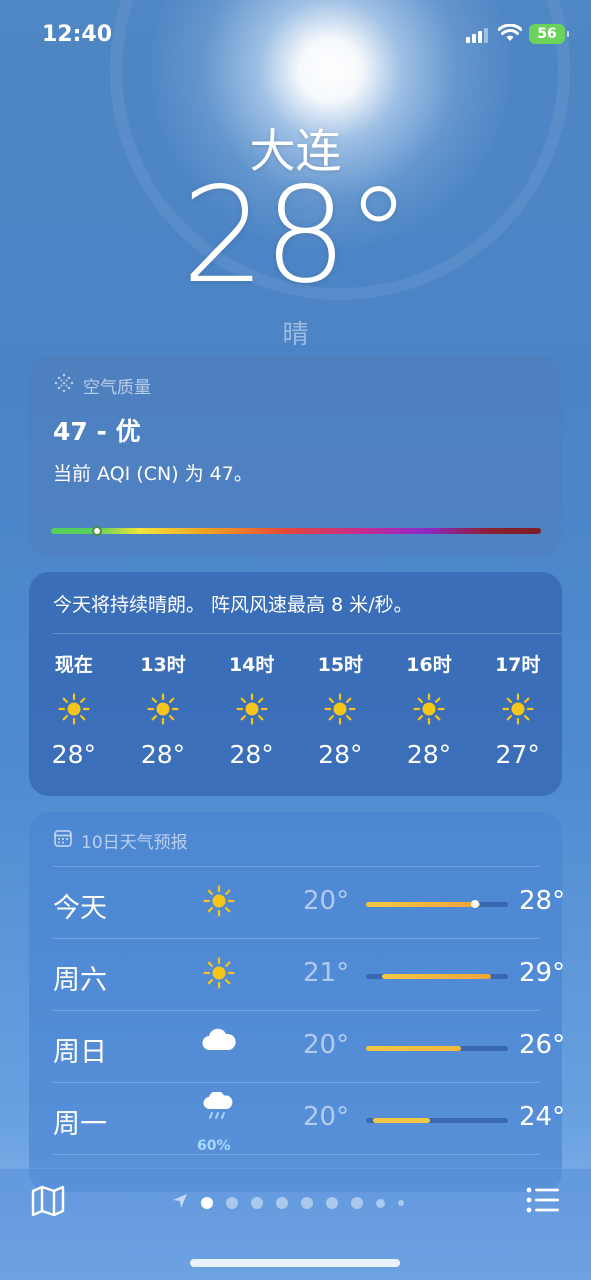 The image size is (591, 1280). What do you see at coordinates (549, 34) in the screenshot?
I see `battery-icon: 56` at bounding box center [549, 34].